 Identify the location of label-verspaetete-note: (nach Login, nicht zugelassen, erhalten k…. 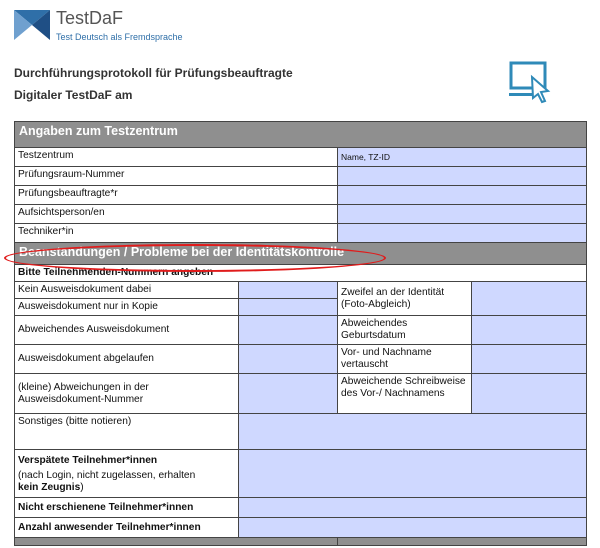
(126, 482).